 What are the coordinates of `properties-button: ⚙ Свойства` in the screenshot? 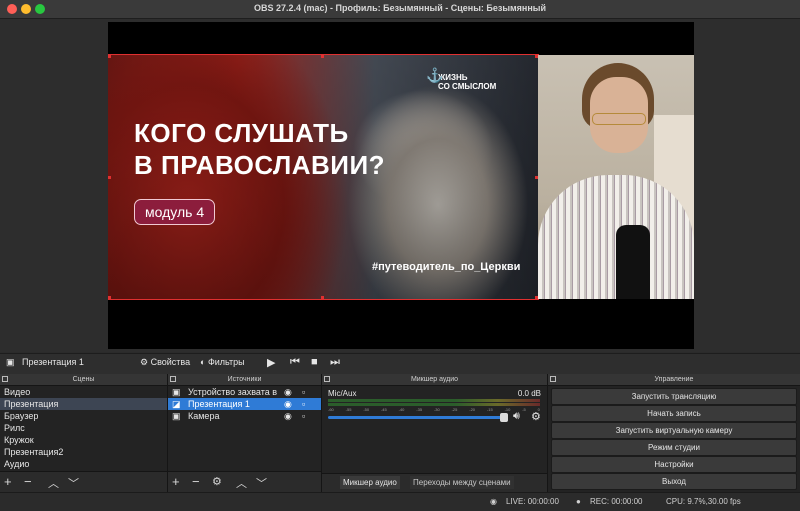 It's located at (165, 362).